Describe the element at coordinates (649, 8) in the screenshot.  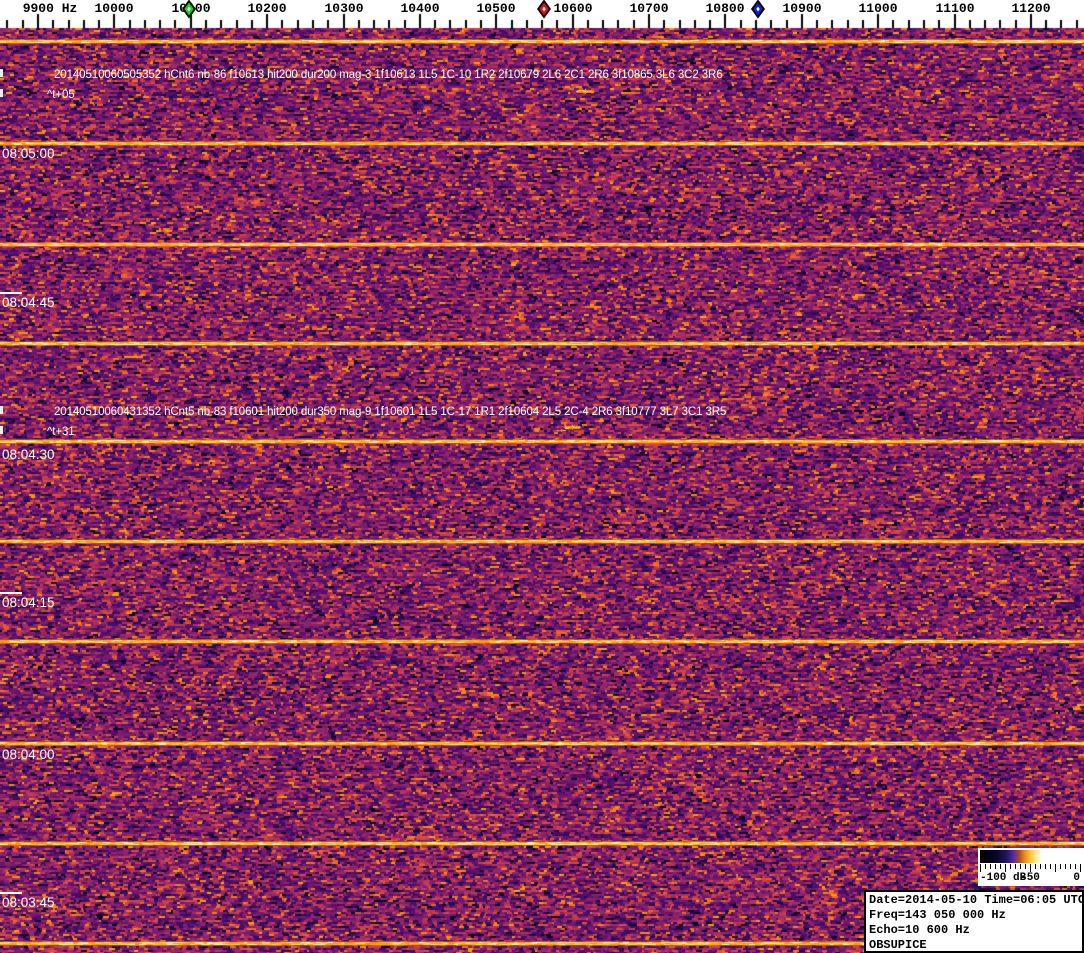
I see `freq-axis-label-10700: 10700` at that location.